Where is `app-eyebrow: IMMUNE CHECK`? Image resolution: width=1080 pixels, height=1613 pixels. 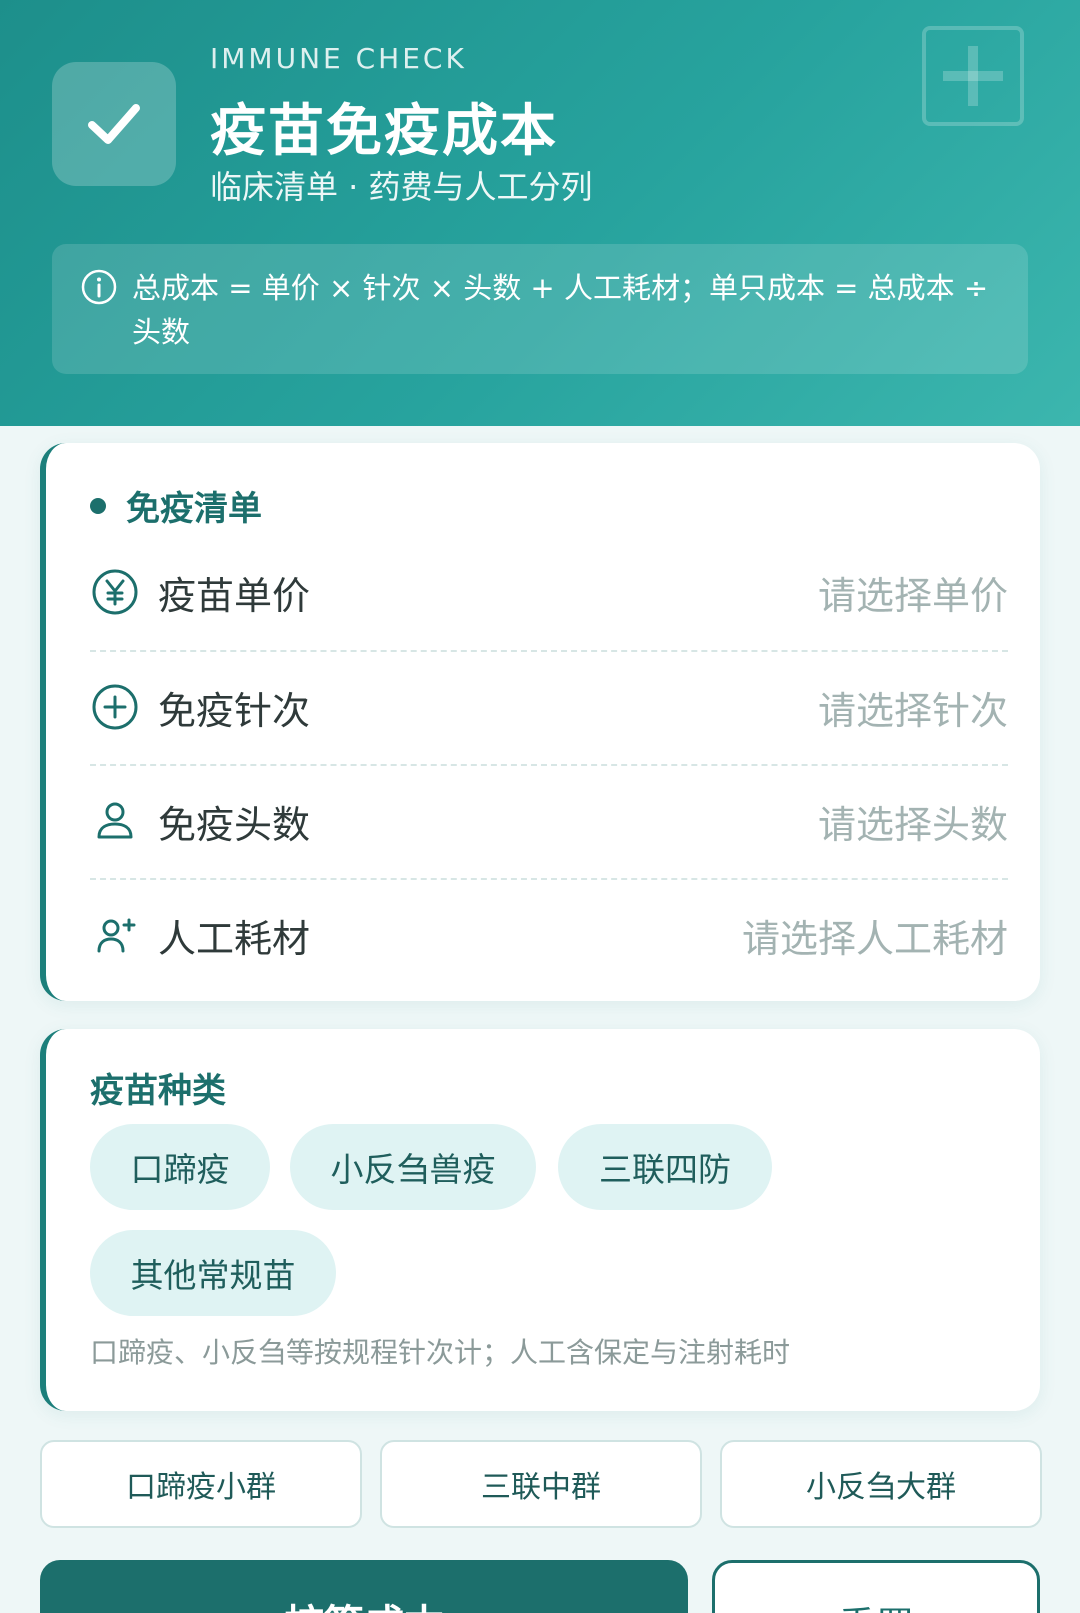 app-eyebrow: IMMUNE CHECK is located at coordinates (338, 58).